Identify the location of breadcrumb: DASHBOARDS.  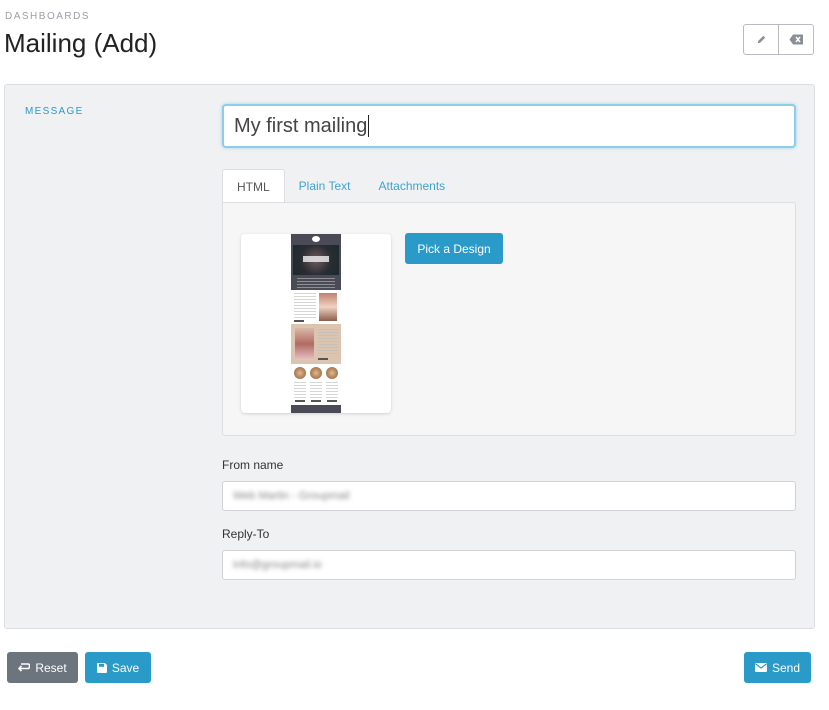
(48, 16).